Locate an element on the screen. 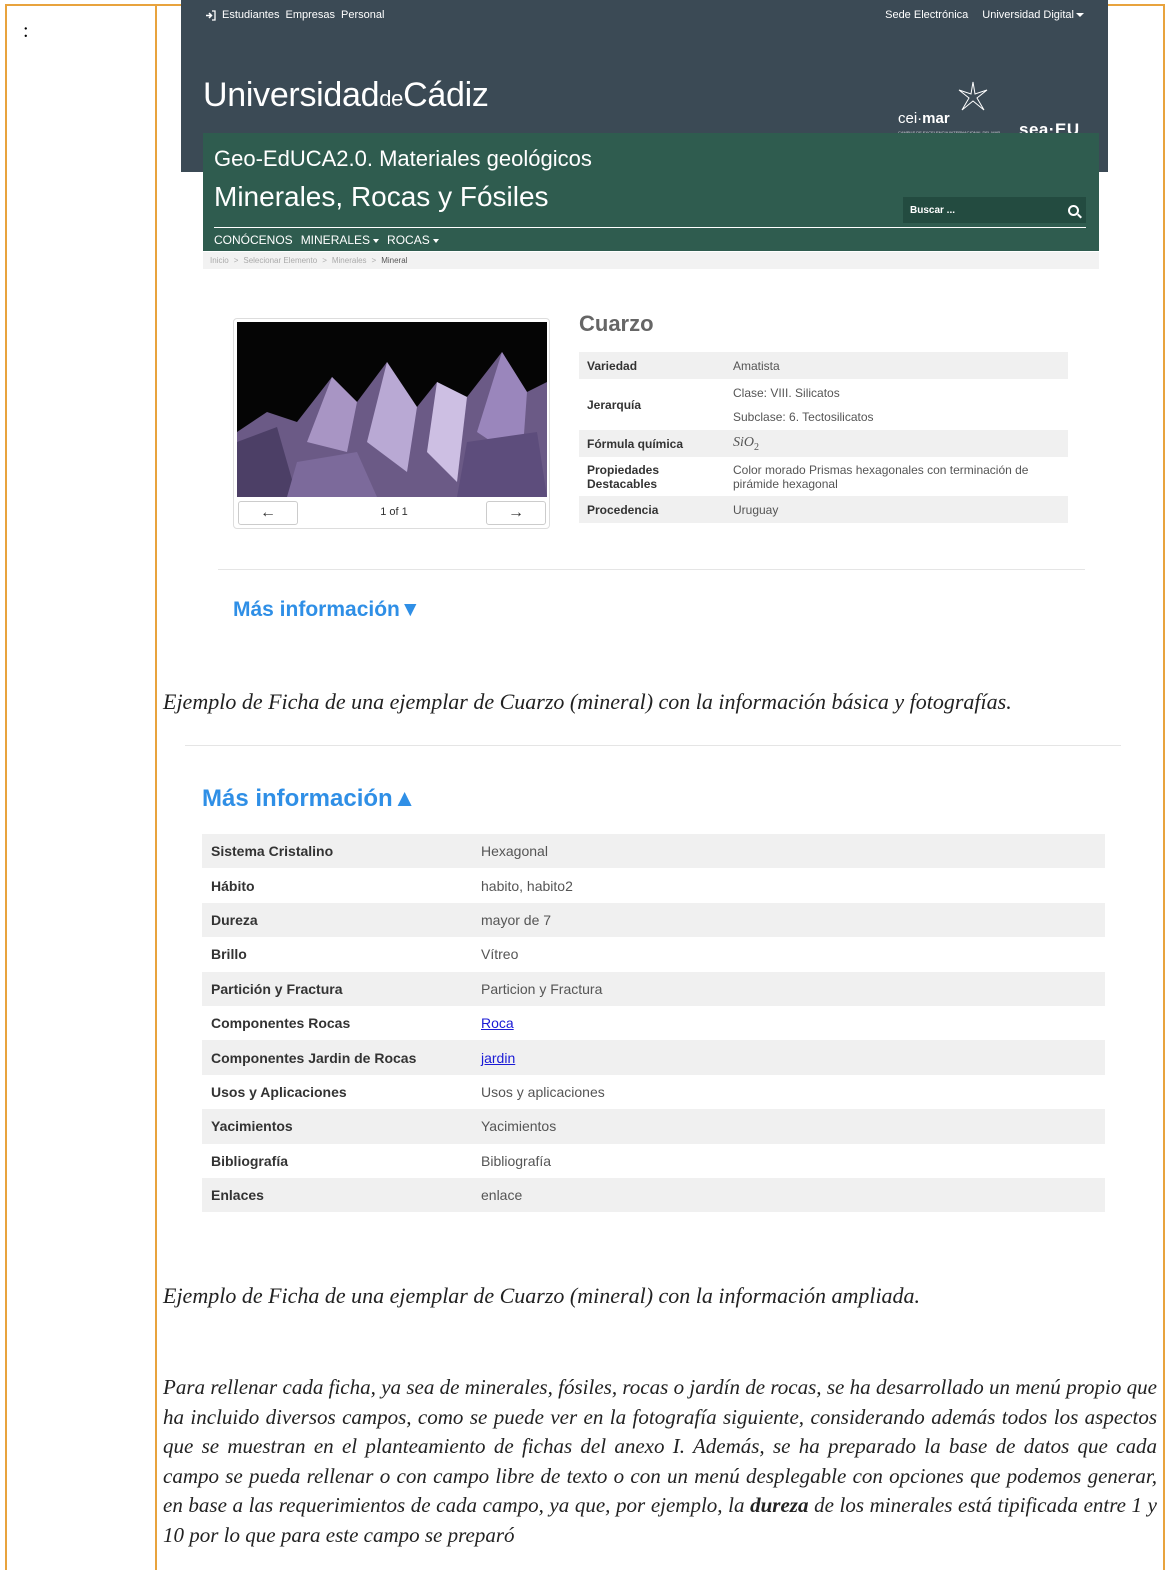 The height and width of the screenshot is (1570, 1170). table-row: Componentes Rocas Roca is located at coordinates (362, 1023).